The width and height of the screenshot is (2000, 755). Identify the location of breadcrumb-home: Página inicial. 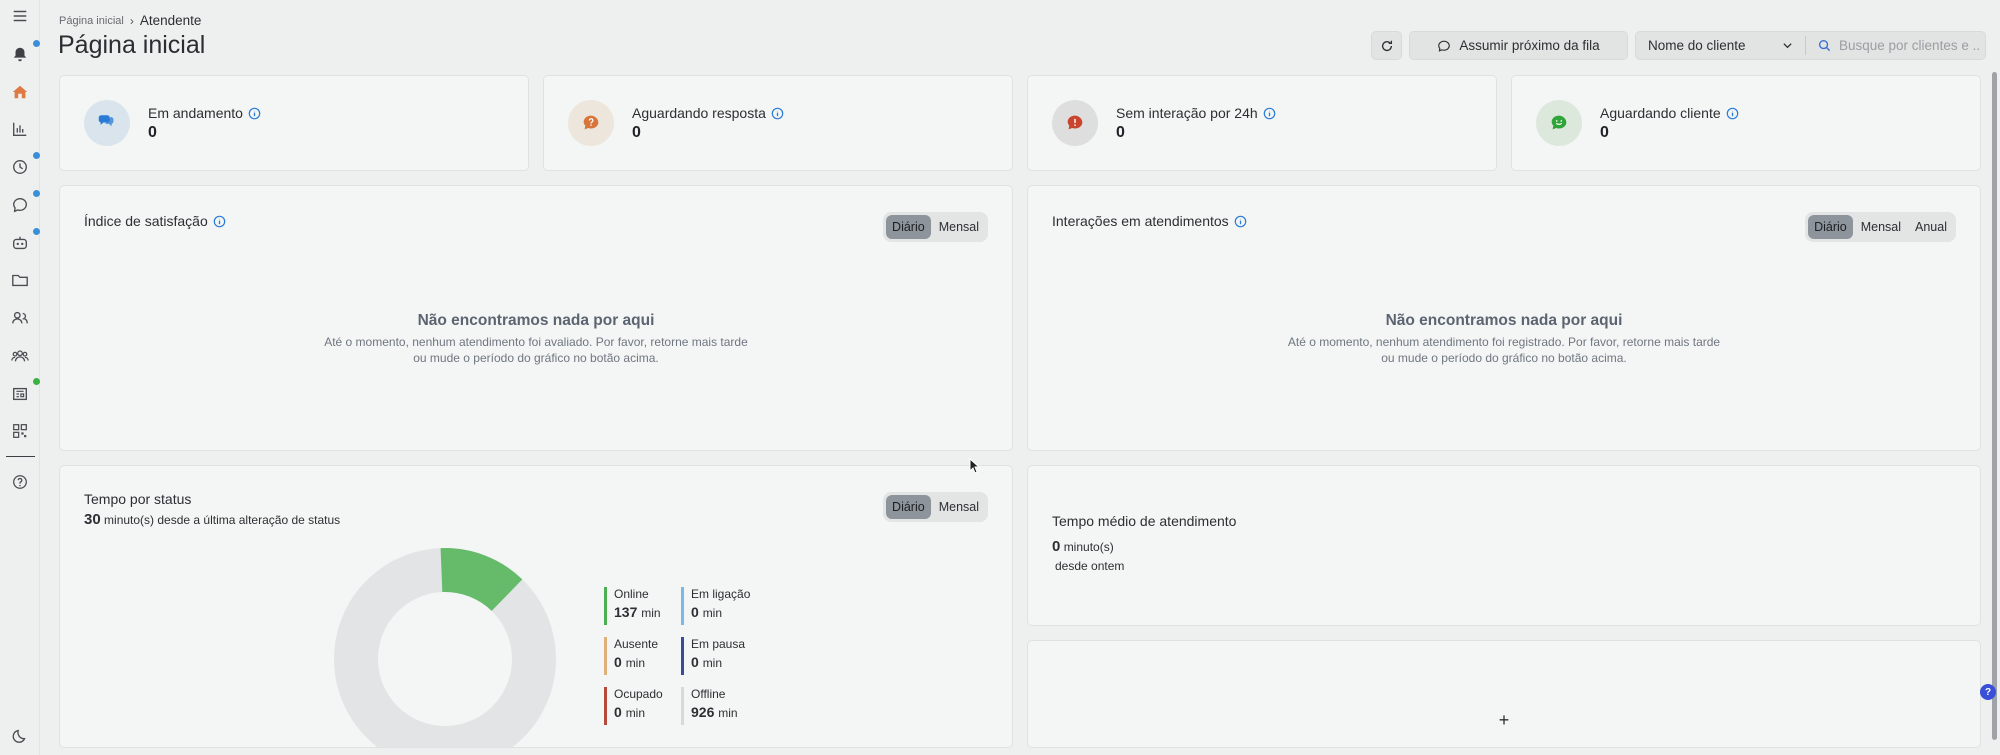
(91, 21).